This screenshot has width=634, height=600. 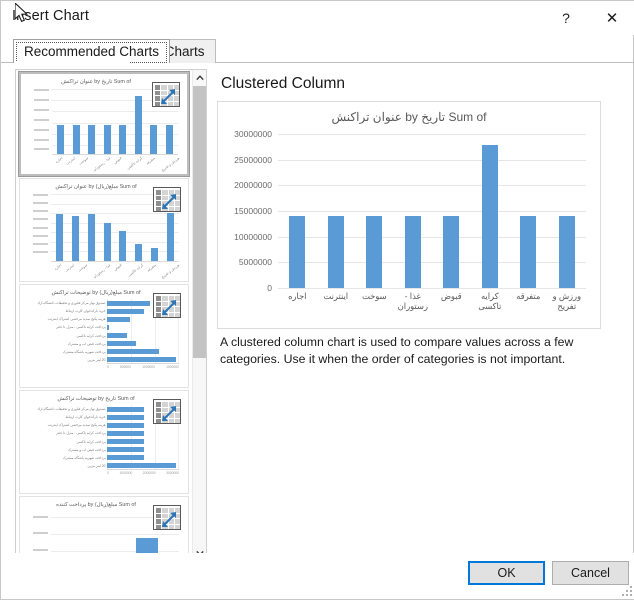 I want to click on cancel-button: Cancel, so click(x=590, y=573).